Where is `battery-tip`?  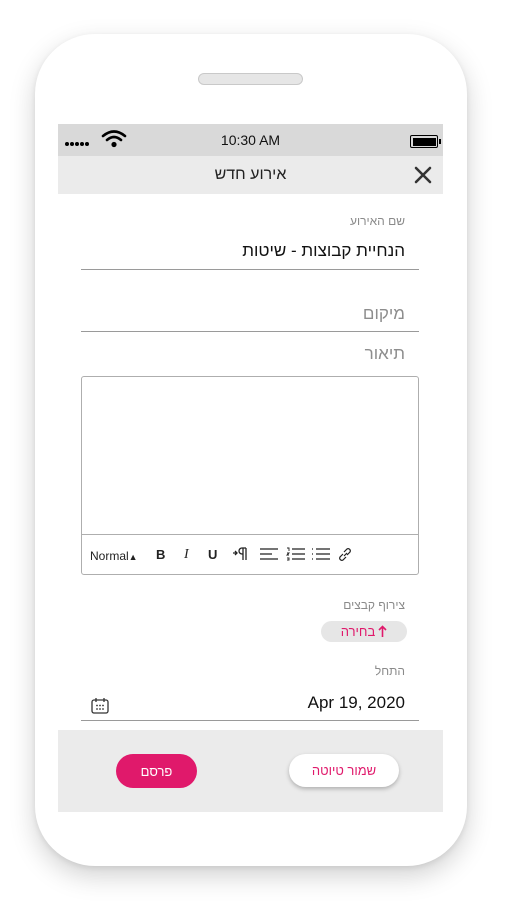
battery-tip is located at coordinates (440, 141).